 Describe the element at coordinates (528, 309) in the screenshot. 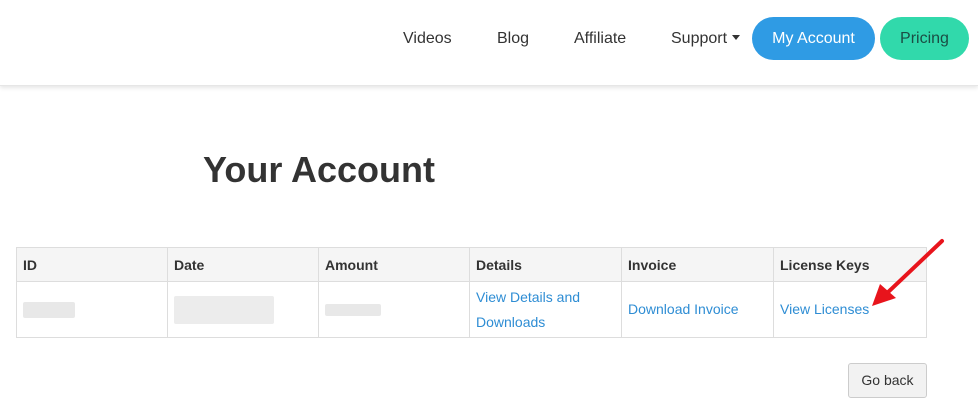

I see `view-details-link: View Details and Downloads` at that location.